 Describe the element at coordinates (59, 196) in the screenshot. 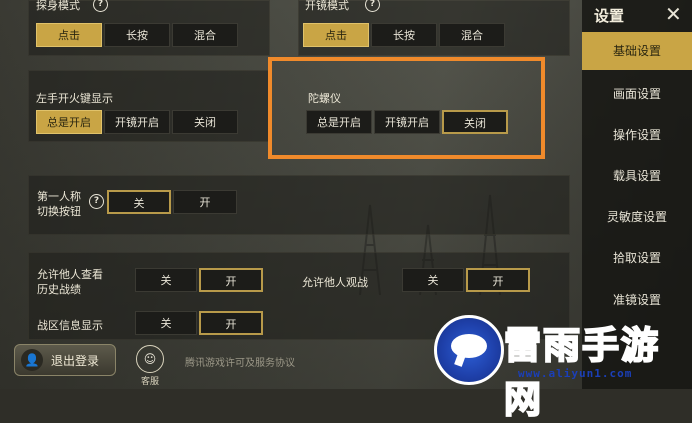

I see `first-person-label-1: 第一人称` at that location.